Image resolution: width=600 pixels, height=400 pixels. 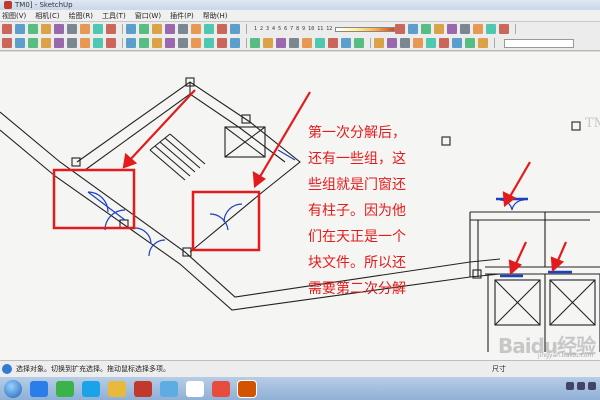 I want to click on offset-tool, so click(x=196, y=29).